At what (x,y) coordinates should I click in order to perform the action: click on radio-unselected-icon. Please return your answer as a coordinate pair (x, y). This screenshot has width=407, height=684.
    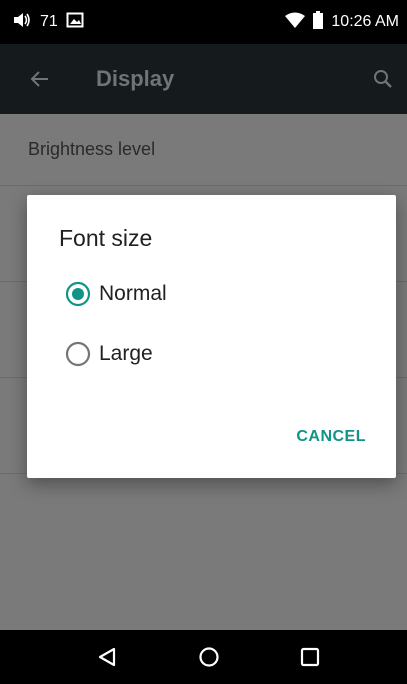
    Looking at the image, I should click on (78, 354).